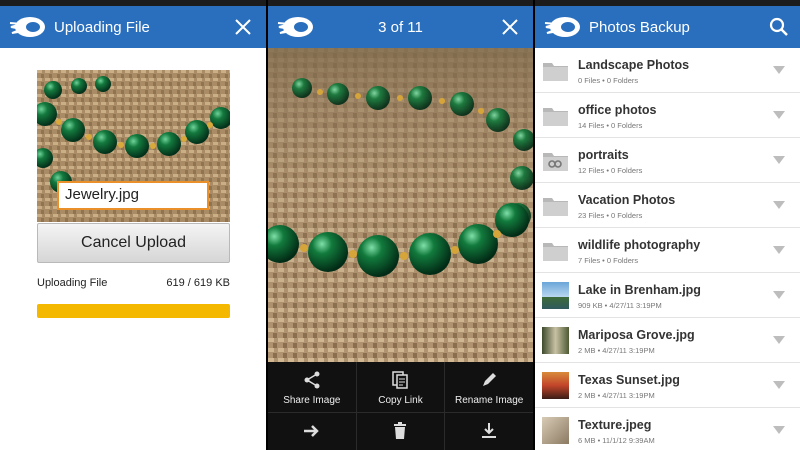 This screenshot has height=450, width=800. I want to click on copy-link-button: Copy Link, so click(400, 387).